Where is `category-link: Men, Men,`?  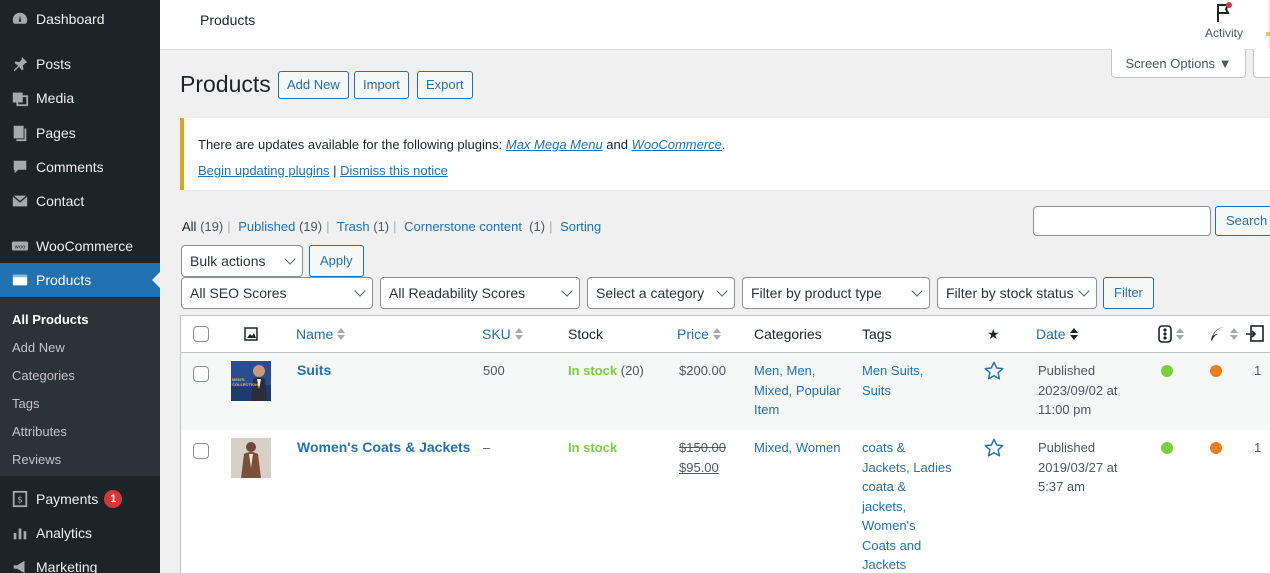
category-link: Men, Men, is located at coordinates (784, 370).